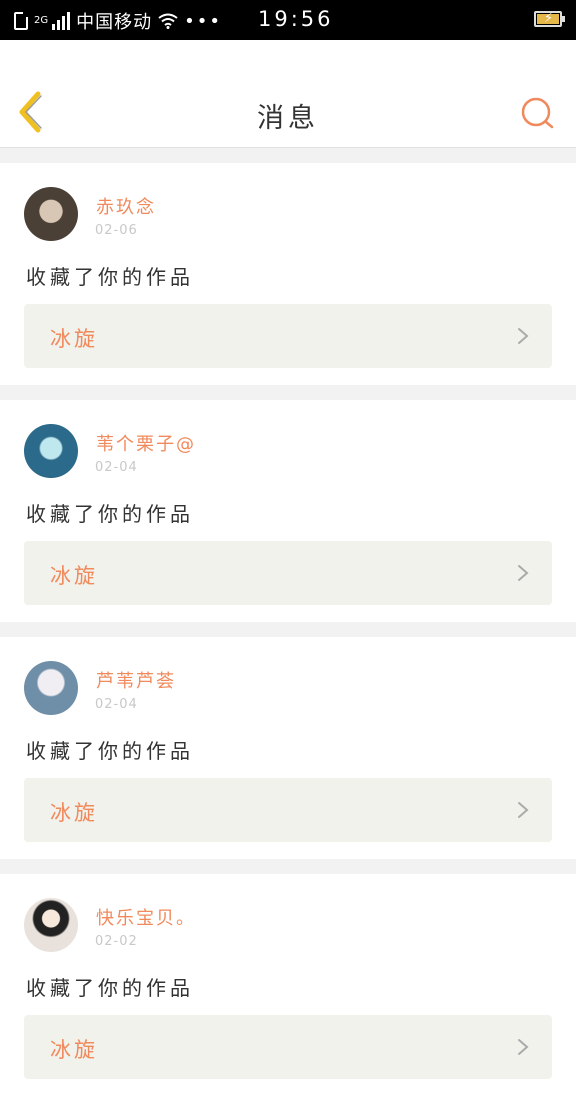  What do you see at coordinates (288, 118) in the screenshot?
I see `page-title: 消息` at bounding box center [288, 118].